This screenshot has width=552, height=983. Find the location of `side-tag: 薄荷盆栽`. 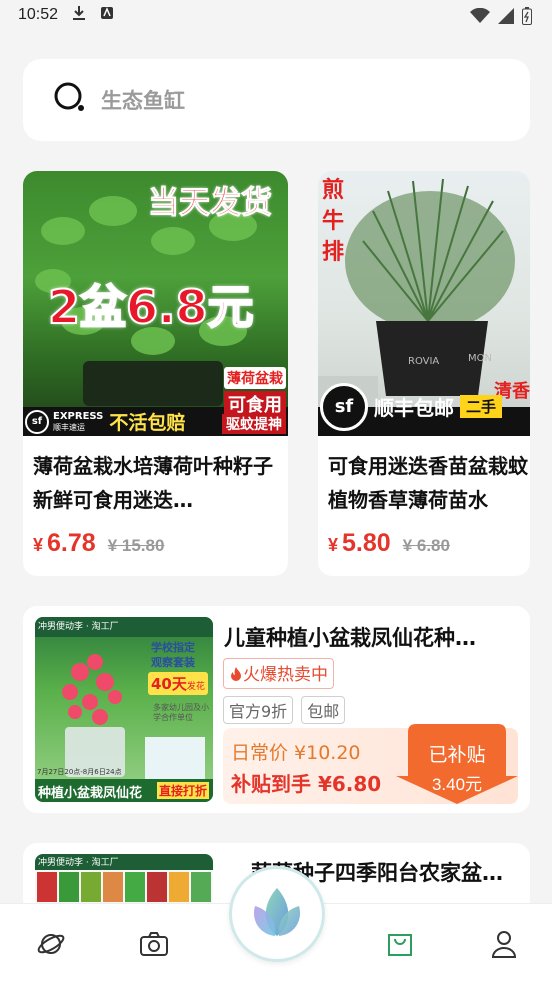

side-tag: 薄荷盆栽 is located at coordinates (255, 378).